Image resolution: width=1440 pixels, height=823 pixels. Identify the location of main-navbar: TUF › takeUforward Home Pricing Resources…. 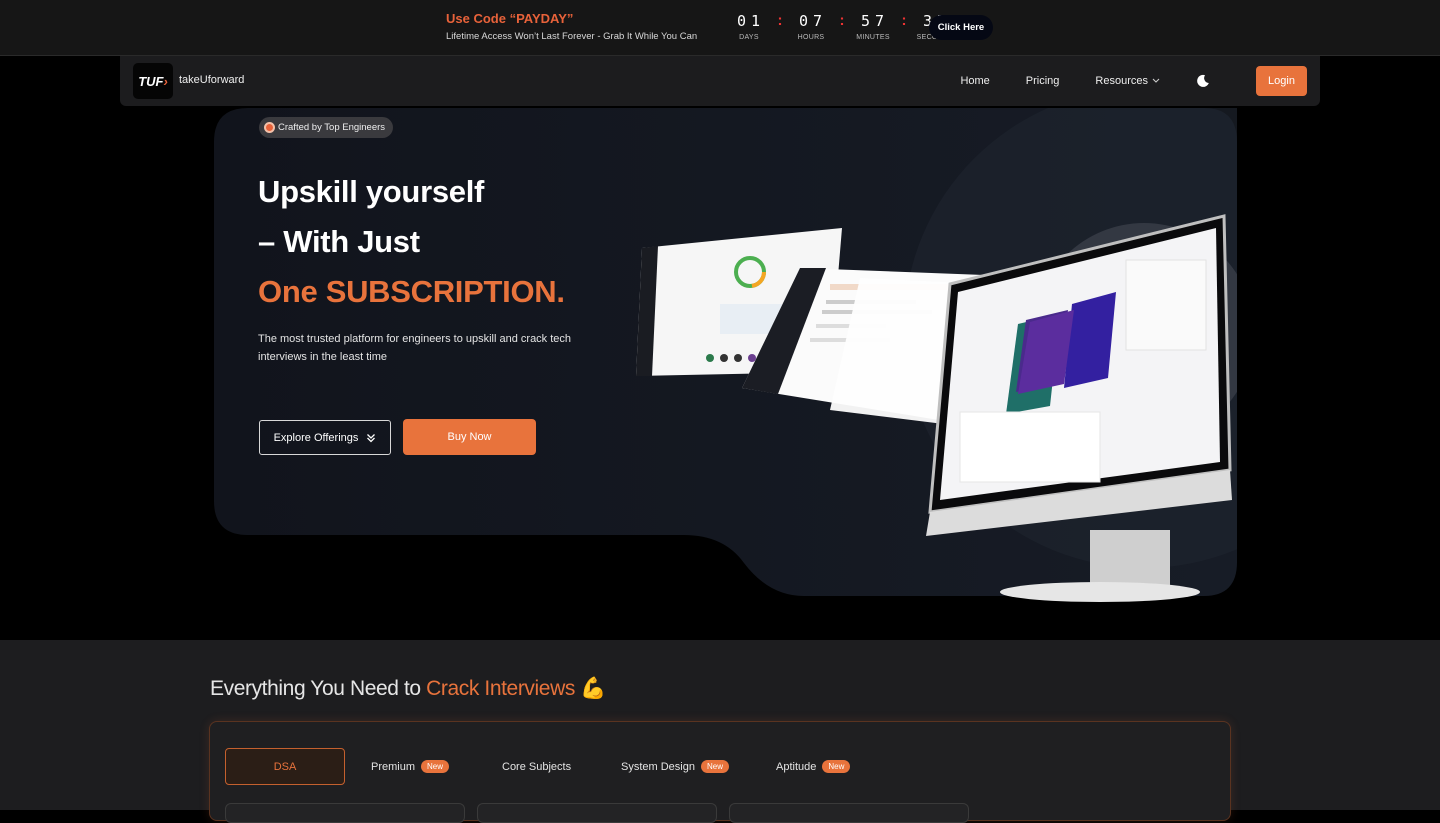
(720, 81).